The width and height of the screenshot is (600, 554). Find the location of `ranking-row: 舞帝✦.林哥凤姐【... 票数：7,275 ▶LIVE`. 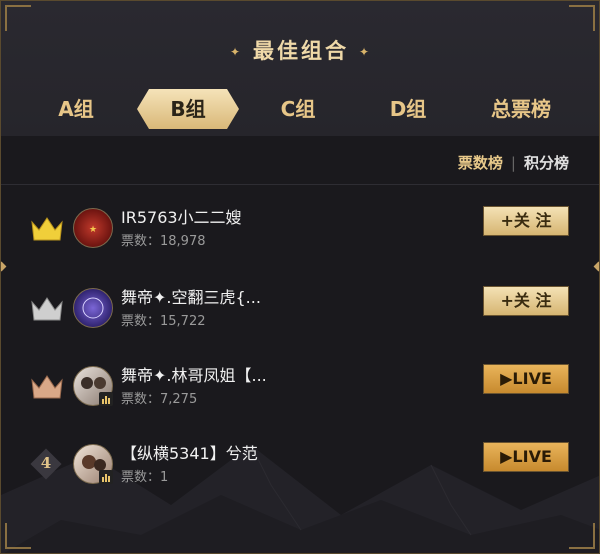

ranking-row: 舞帝✦.林哥凤姐【... 票数：7,275 ▶LIVE is located at coordinates (300, 391).